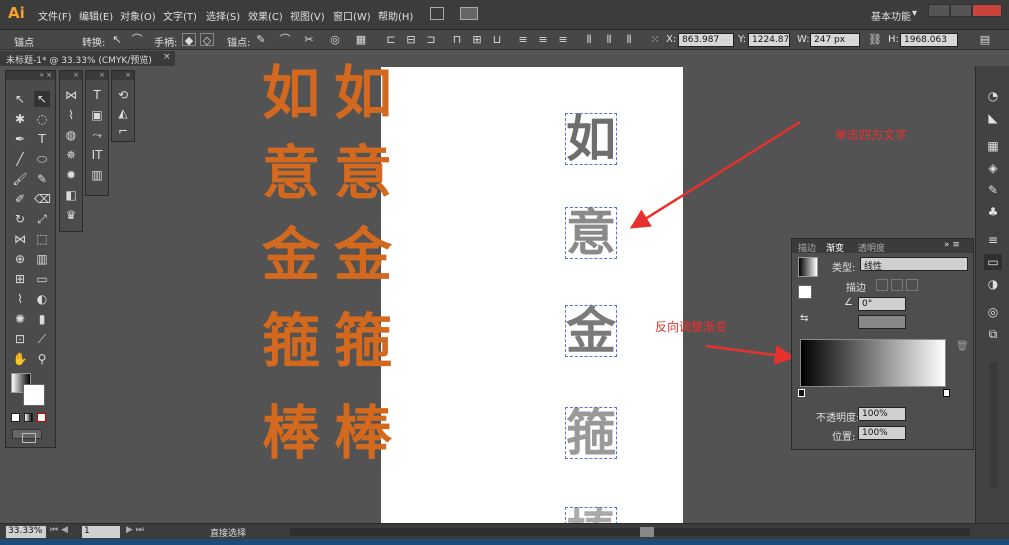 The height and width of the screenshot is (545, 1009). Describe the element at coordinates (261, 39) in the screenshot. I see `remove-anchor-icon: ✎` at that location.